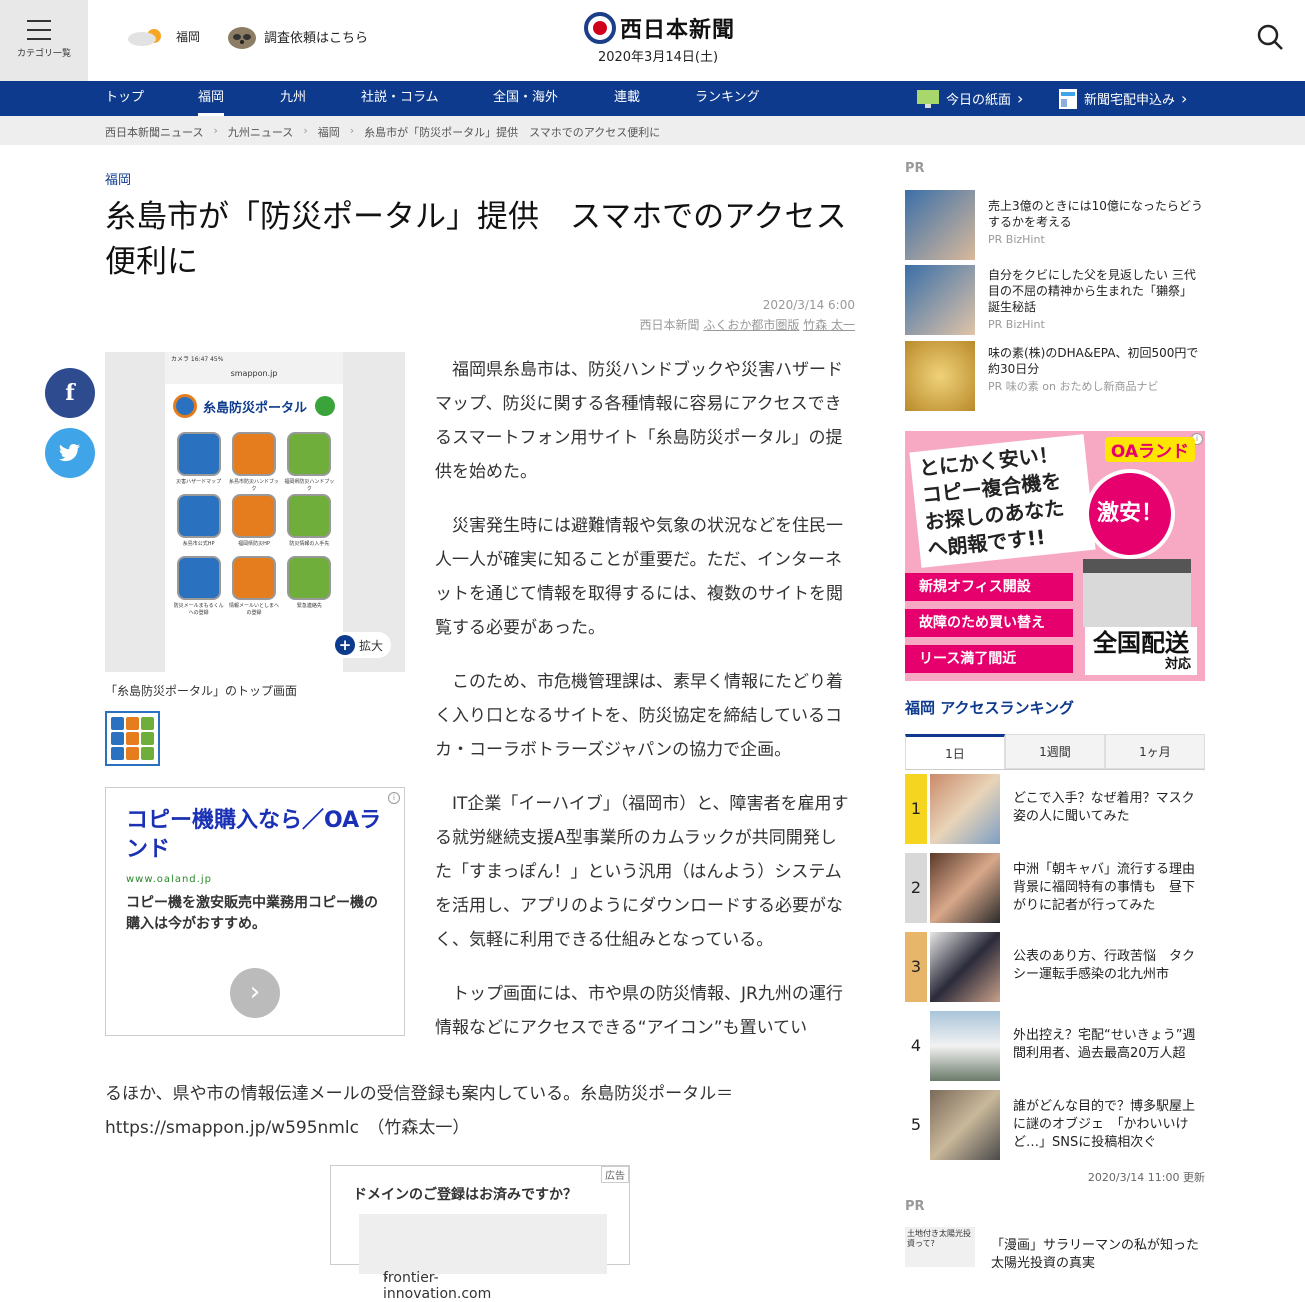 This screenshot has width=1305, height=1302. What do you see at coordinates (1141, 651) in the screenshot?
I see `banner-free-shipping: 全国配送 対応` at bounding box center [1141, 651].